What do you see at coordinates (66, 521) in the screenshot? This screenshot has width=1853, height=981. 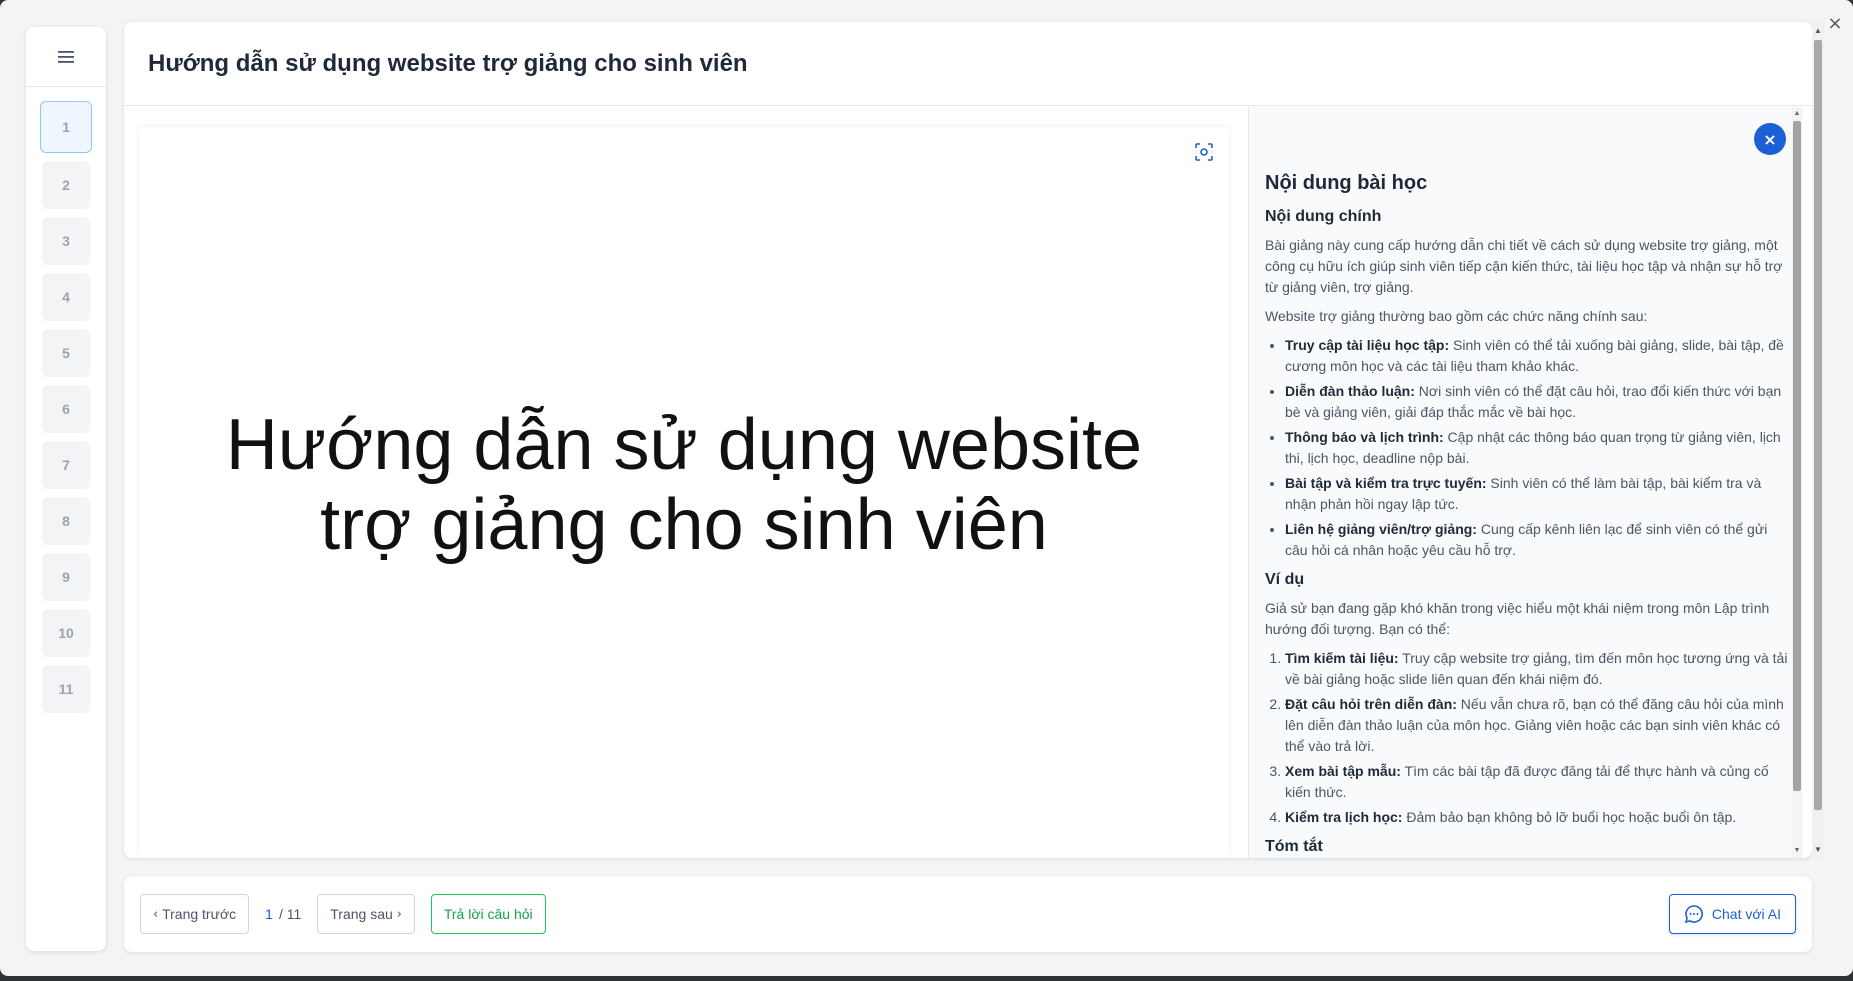 I see `slide-thumb-8: 8` at bounding box center [66, 521].